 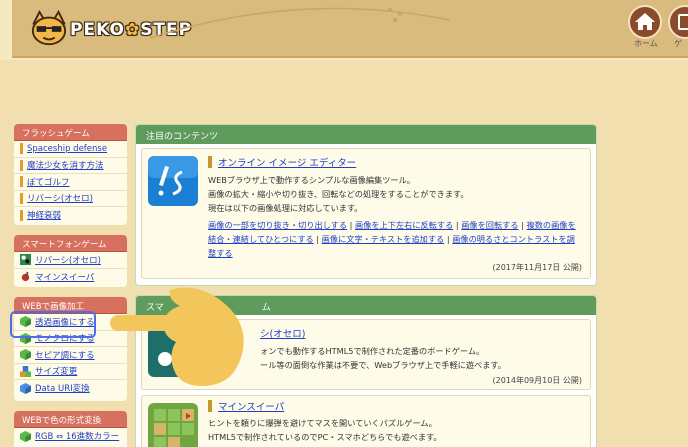 I want to click on sidebar-heading: スマートフォンゲーム, so click(x=70, y=243).